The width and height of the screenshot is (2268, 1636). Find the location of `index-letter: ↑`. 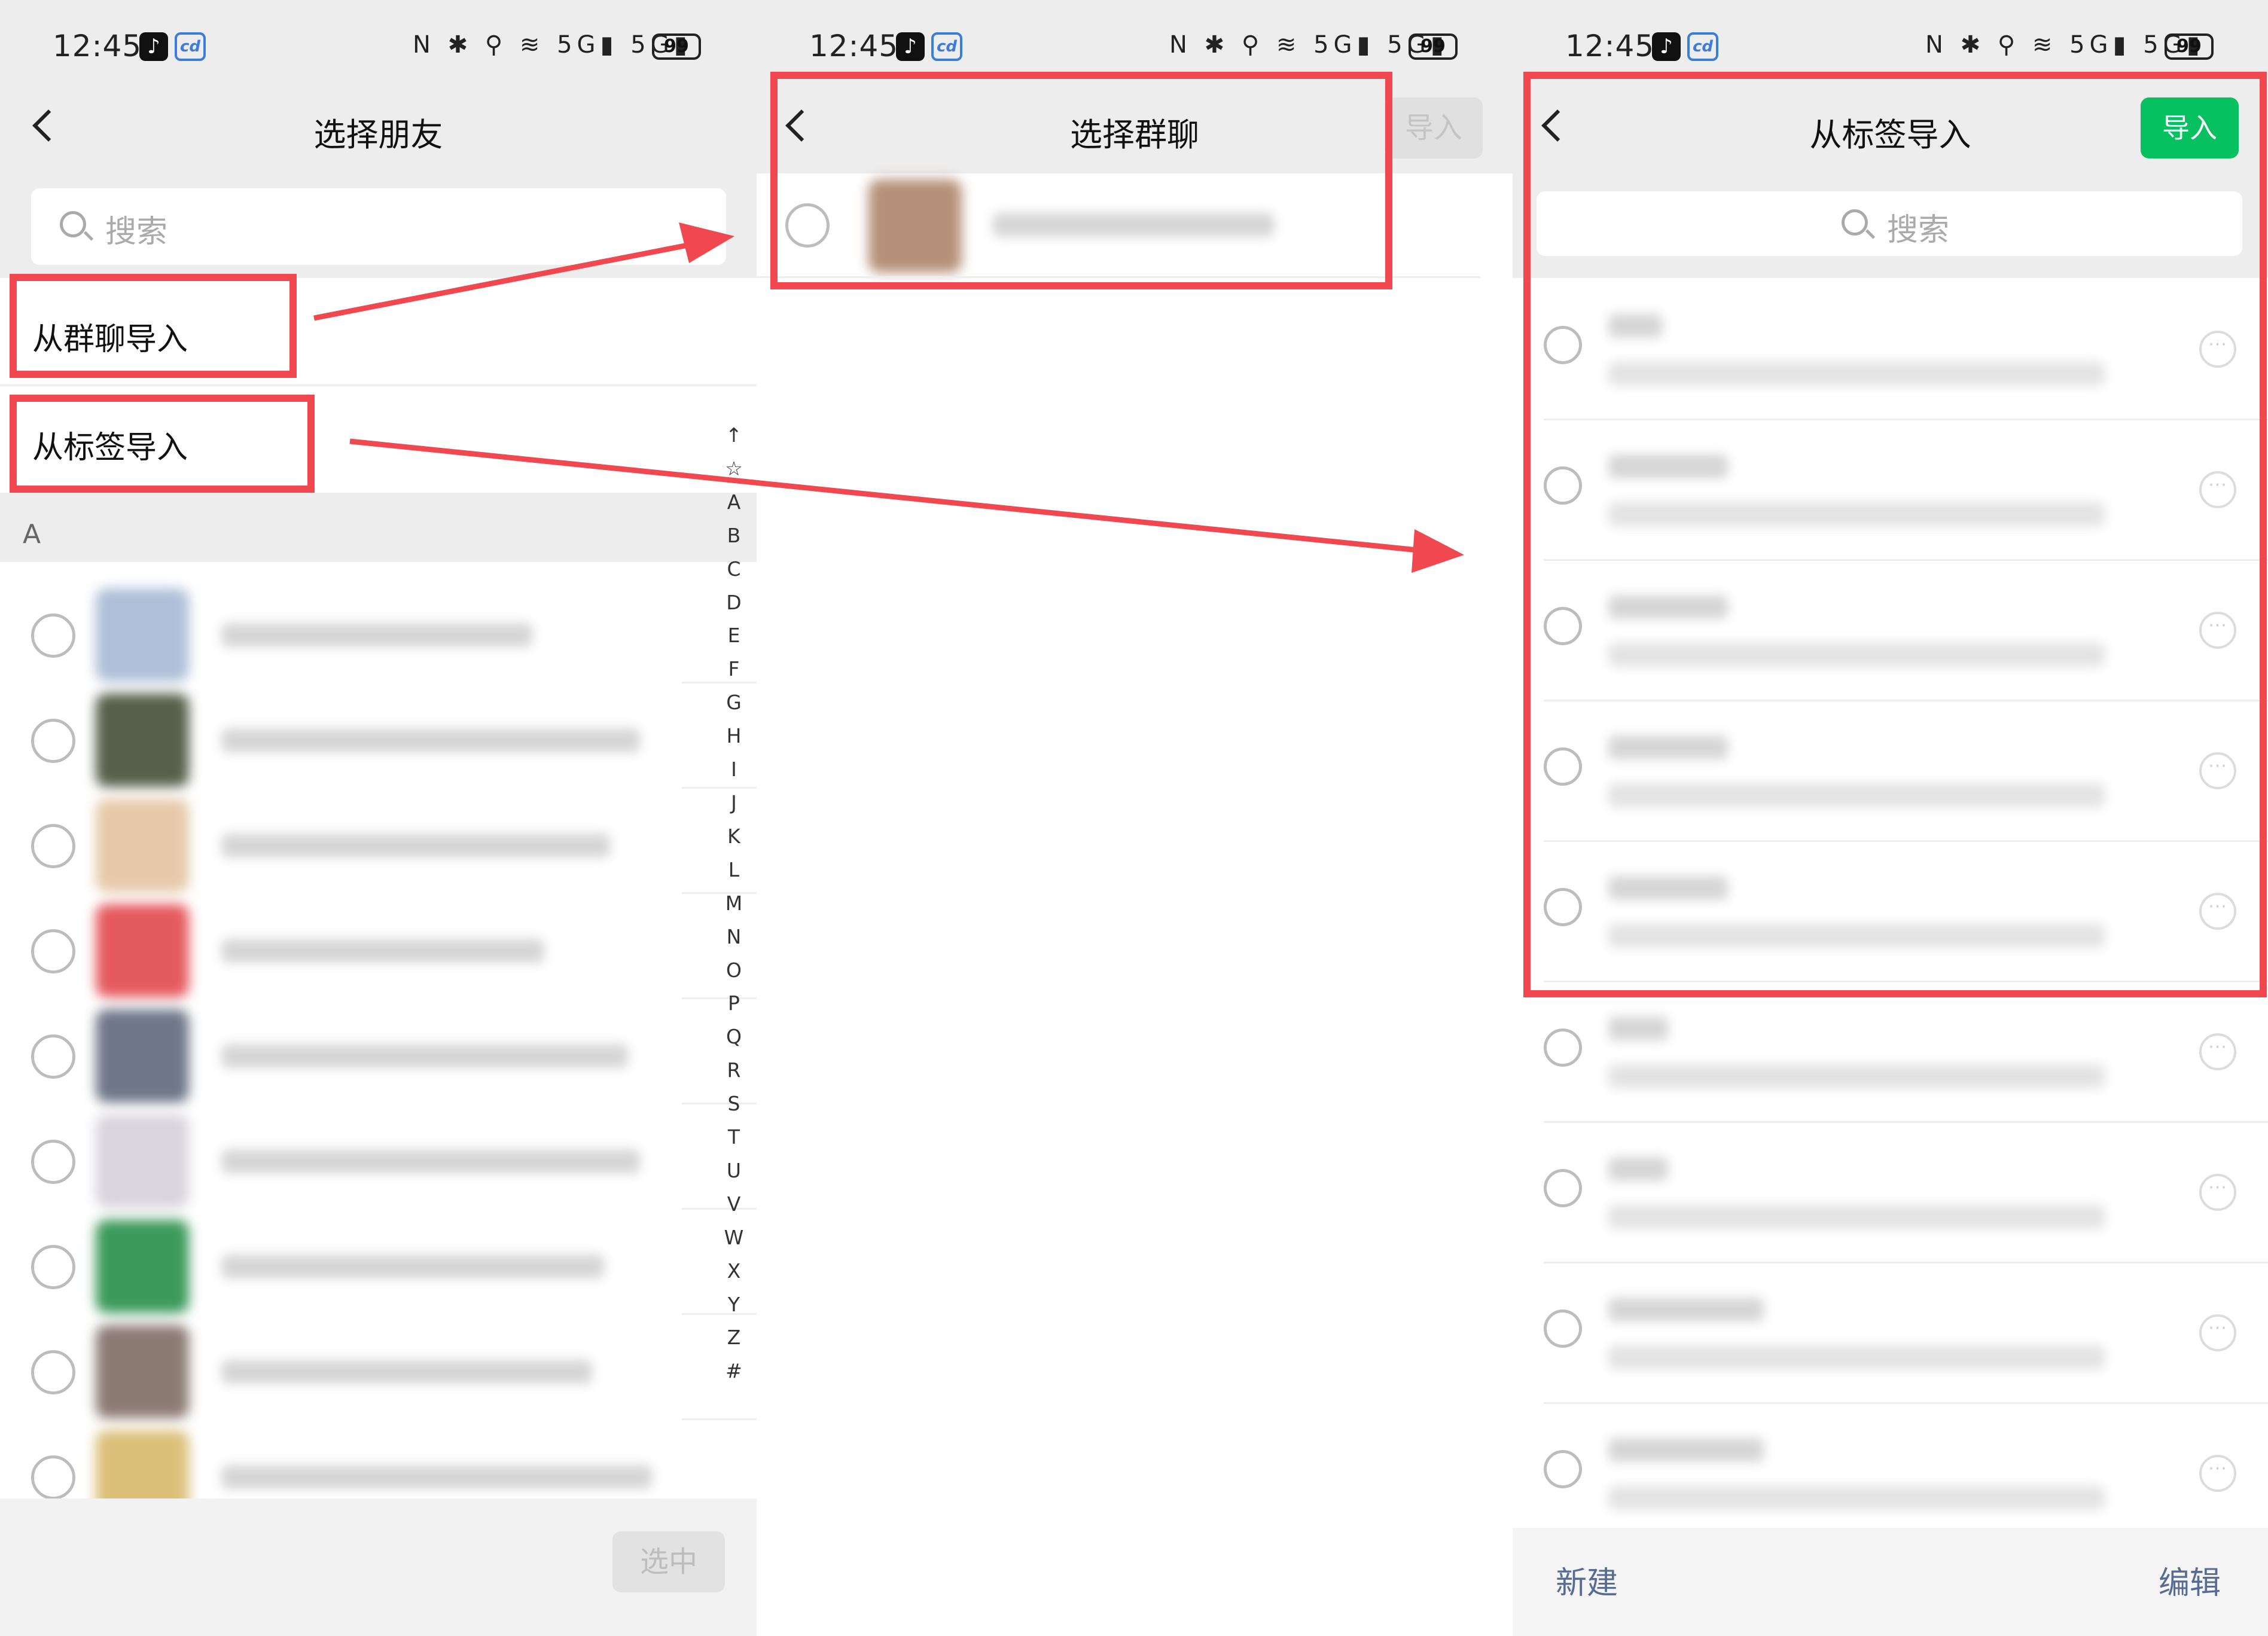

index-letter: ↑ is located at coordinates (733, 435).